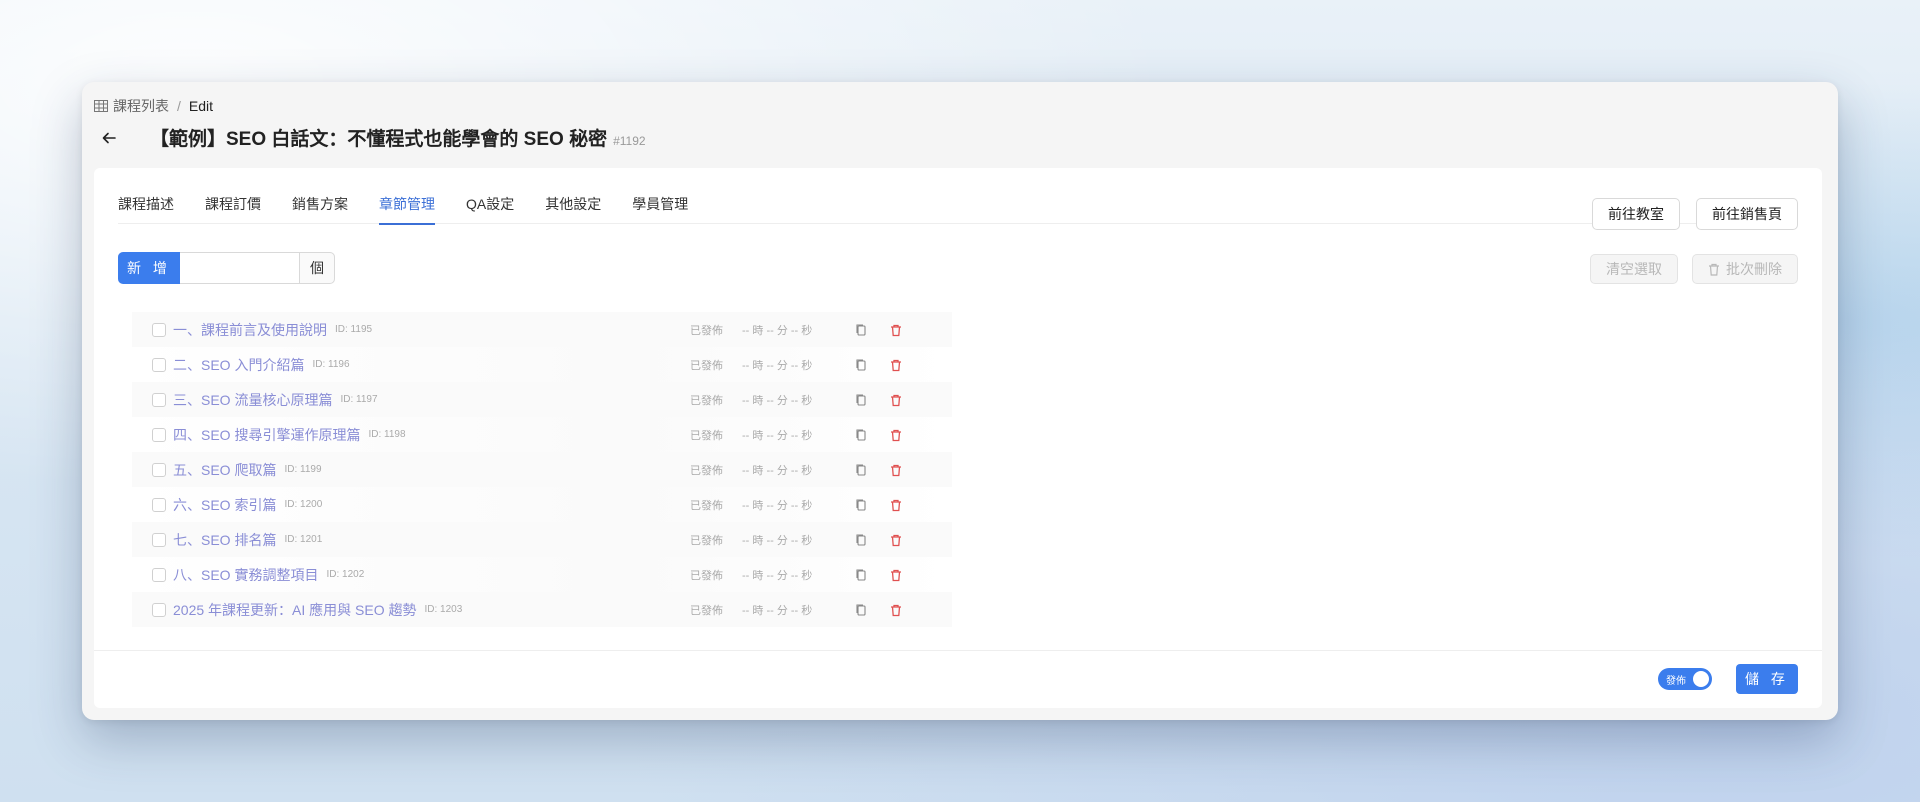  What do you see at coordinates (1745, 269) in the screenshot?
I see `batch-delete-button: 批次刪除` at bounding box center [1745, 269].